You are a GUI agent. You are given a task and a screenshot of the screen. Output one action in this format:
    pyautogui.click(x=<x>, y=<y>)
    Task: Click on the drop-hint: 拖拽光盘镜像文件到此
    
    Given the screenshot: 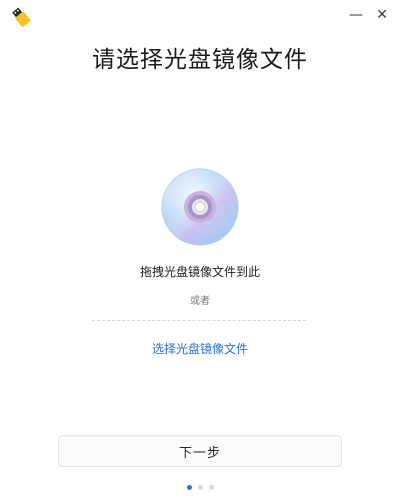 What is the action you would take?
    pyautogui.click(x=199, y=272)
    